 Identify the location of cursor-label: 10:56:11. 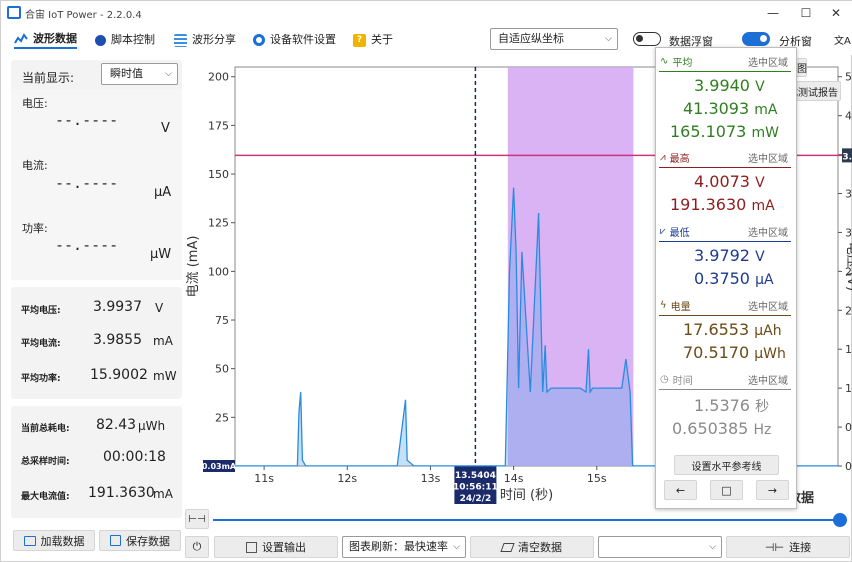
(475, 488).